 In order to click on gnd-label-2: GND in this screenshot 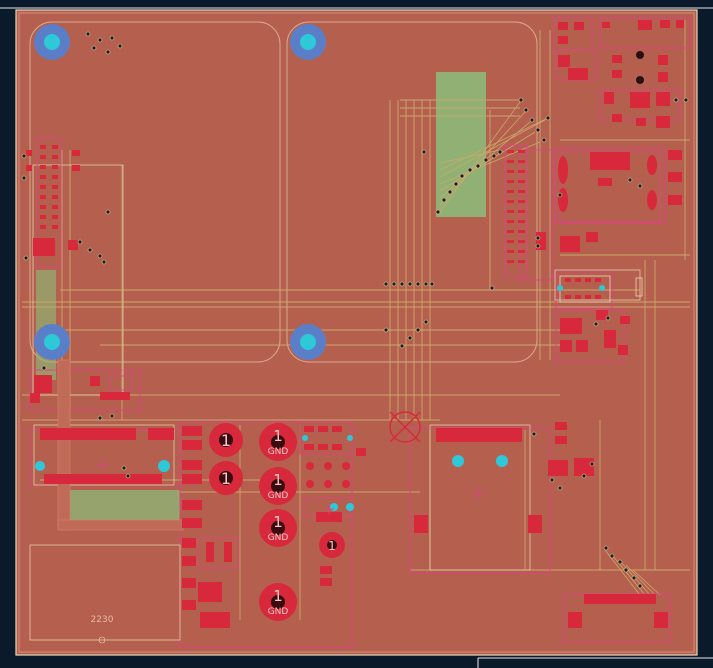, I will do `click(278, 496)`.